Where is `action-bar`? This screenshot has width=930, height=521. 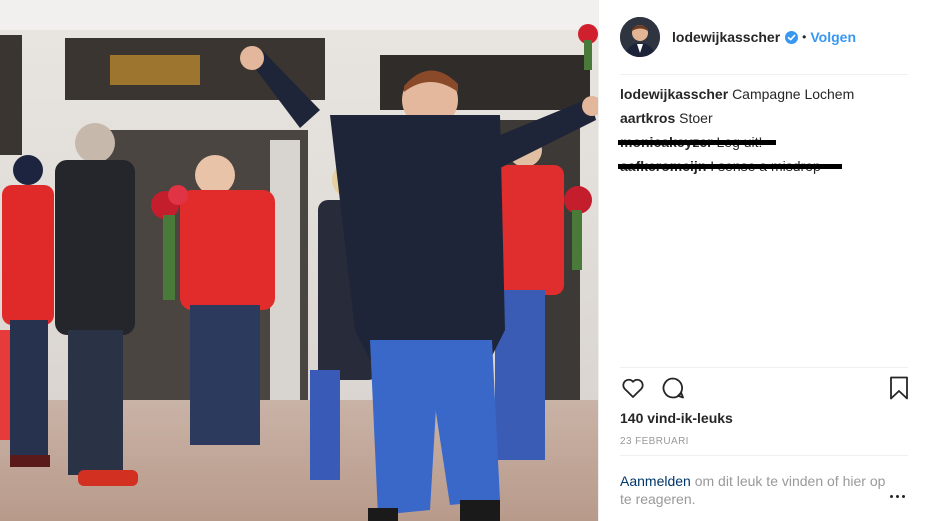 action-bar is located at coordinates (764, 390).